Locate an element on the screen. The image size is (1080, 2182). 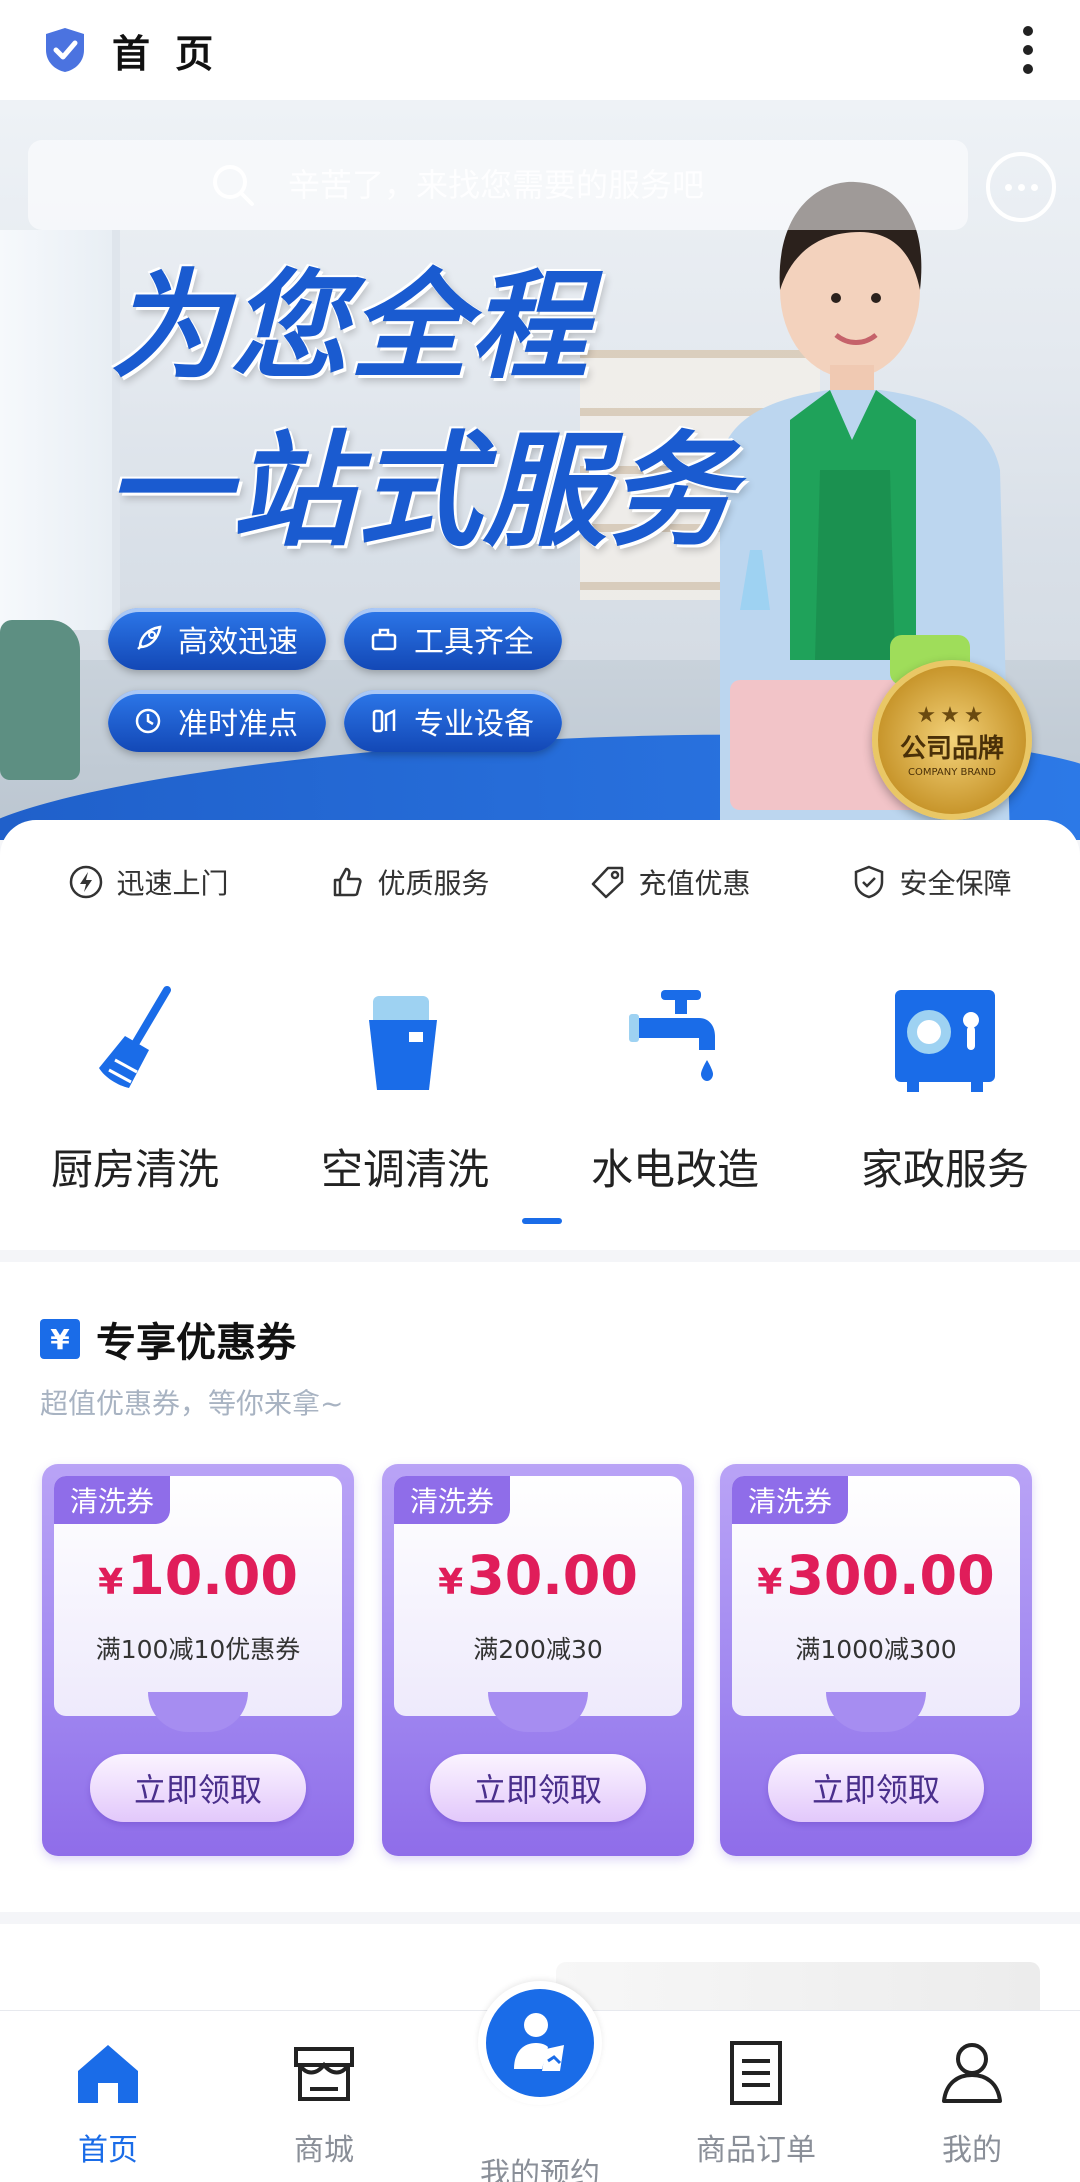
equipment-icon is located at coordinates (384, 720).